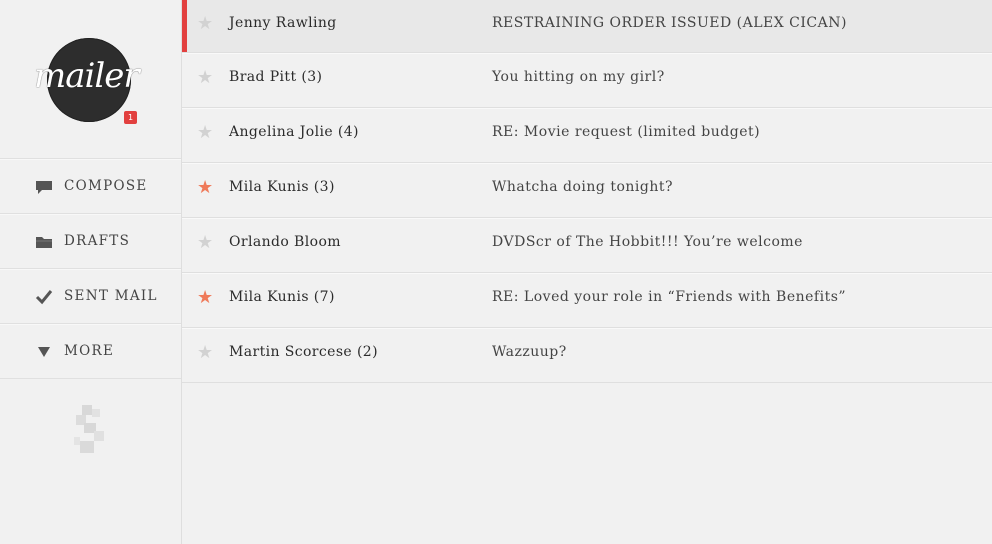 This screenshot has height=544, width=992. I want to click on message-row: ★ Mila Kunis (3) Whatcha doing tonight?, so click(587, 190).